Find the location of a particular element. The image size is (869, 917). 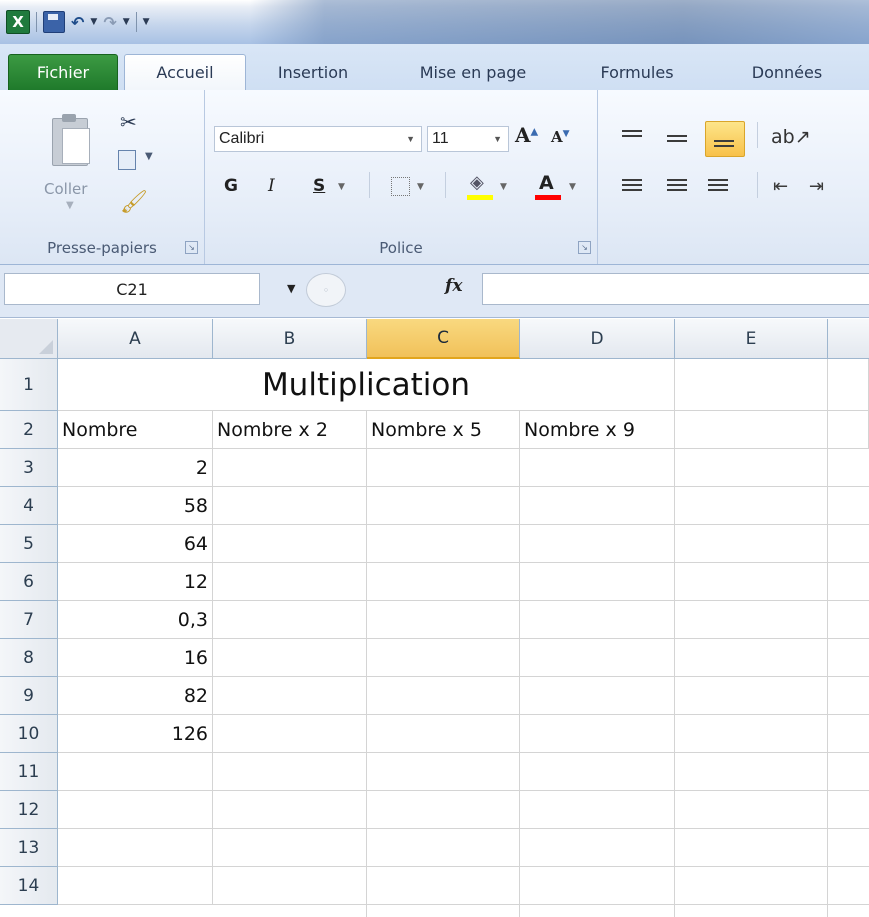

row-header-4: 4 is located at coordinates (29, 506).